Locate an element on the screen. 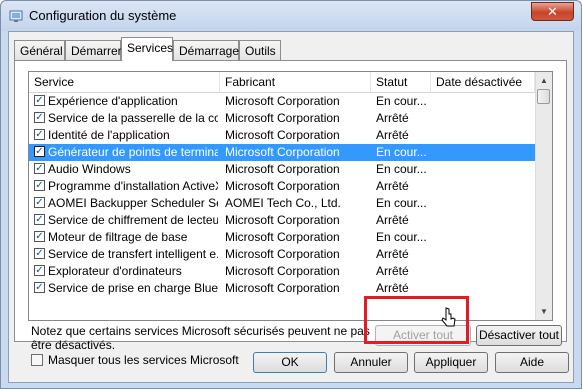 This screenshot has width=582, height=389. cancel-button: Annuler is located at coordinates (371, 362).